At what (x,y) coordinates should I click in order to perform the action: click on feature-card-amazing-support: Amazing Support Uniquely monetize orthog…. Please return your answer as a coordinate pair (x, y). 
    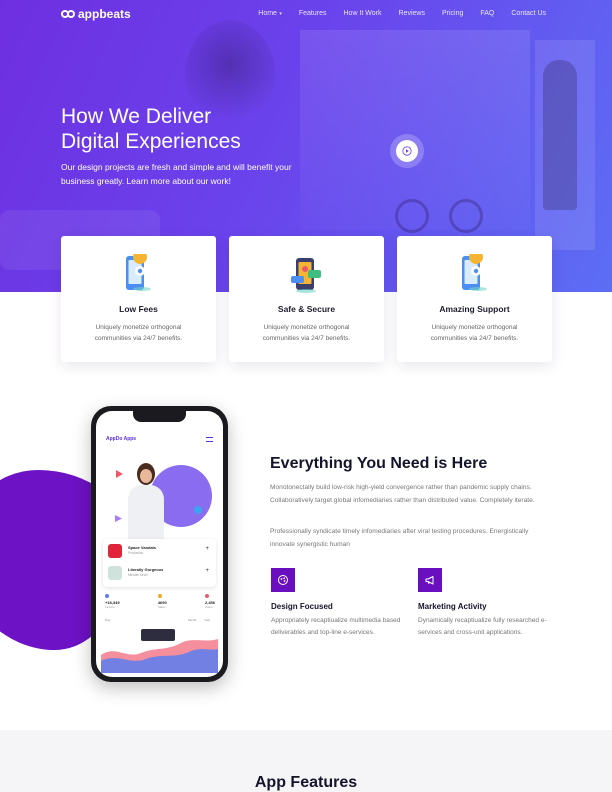
    Looking at the image, I should click on (474, 299).